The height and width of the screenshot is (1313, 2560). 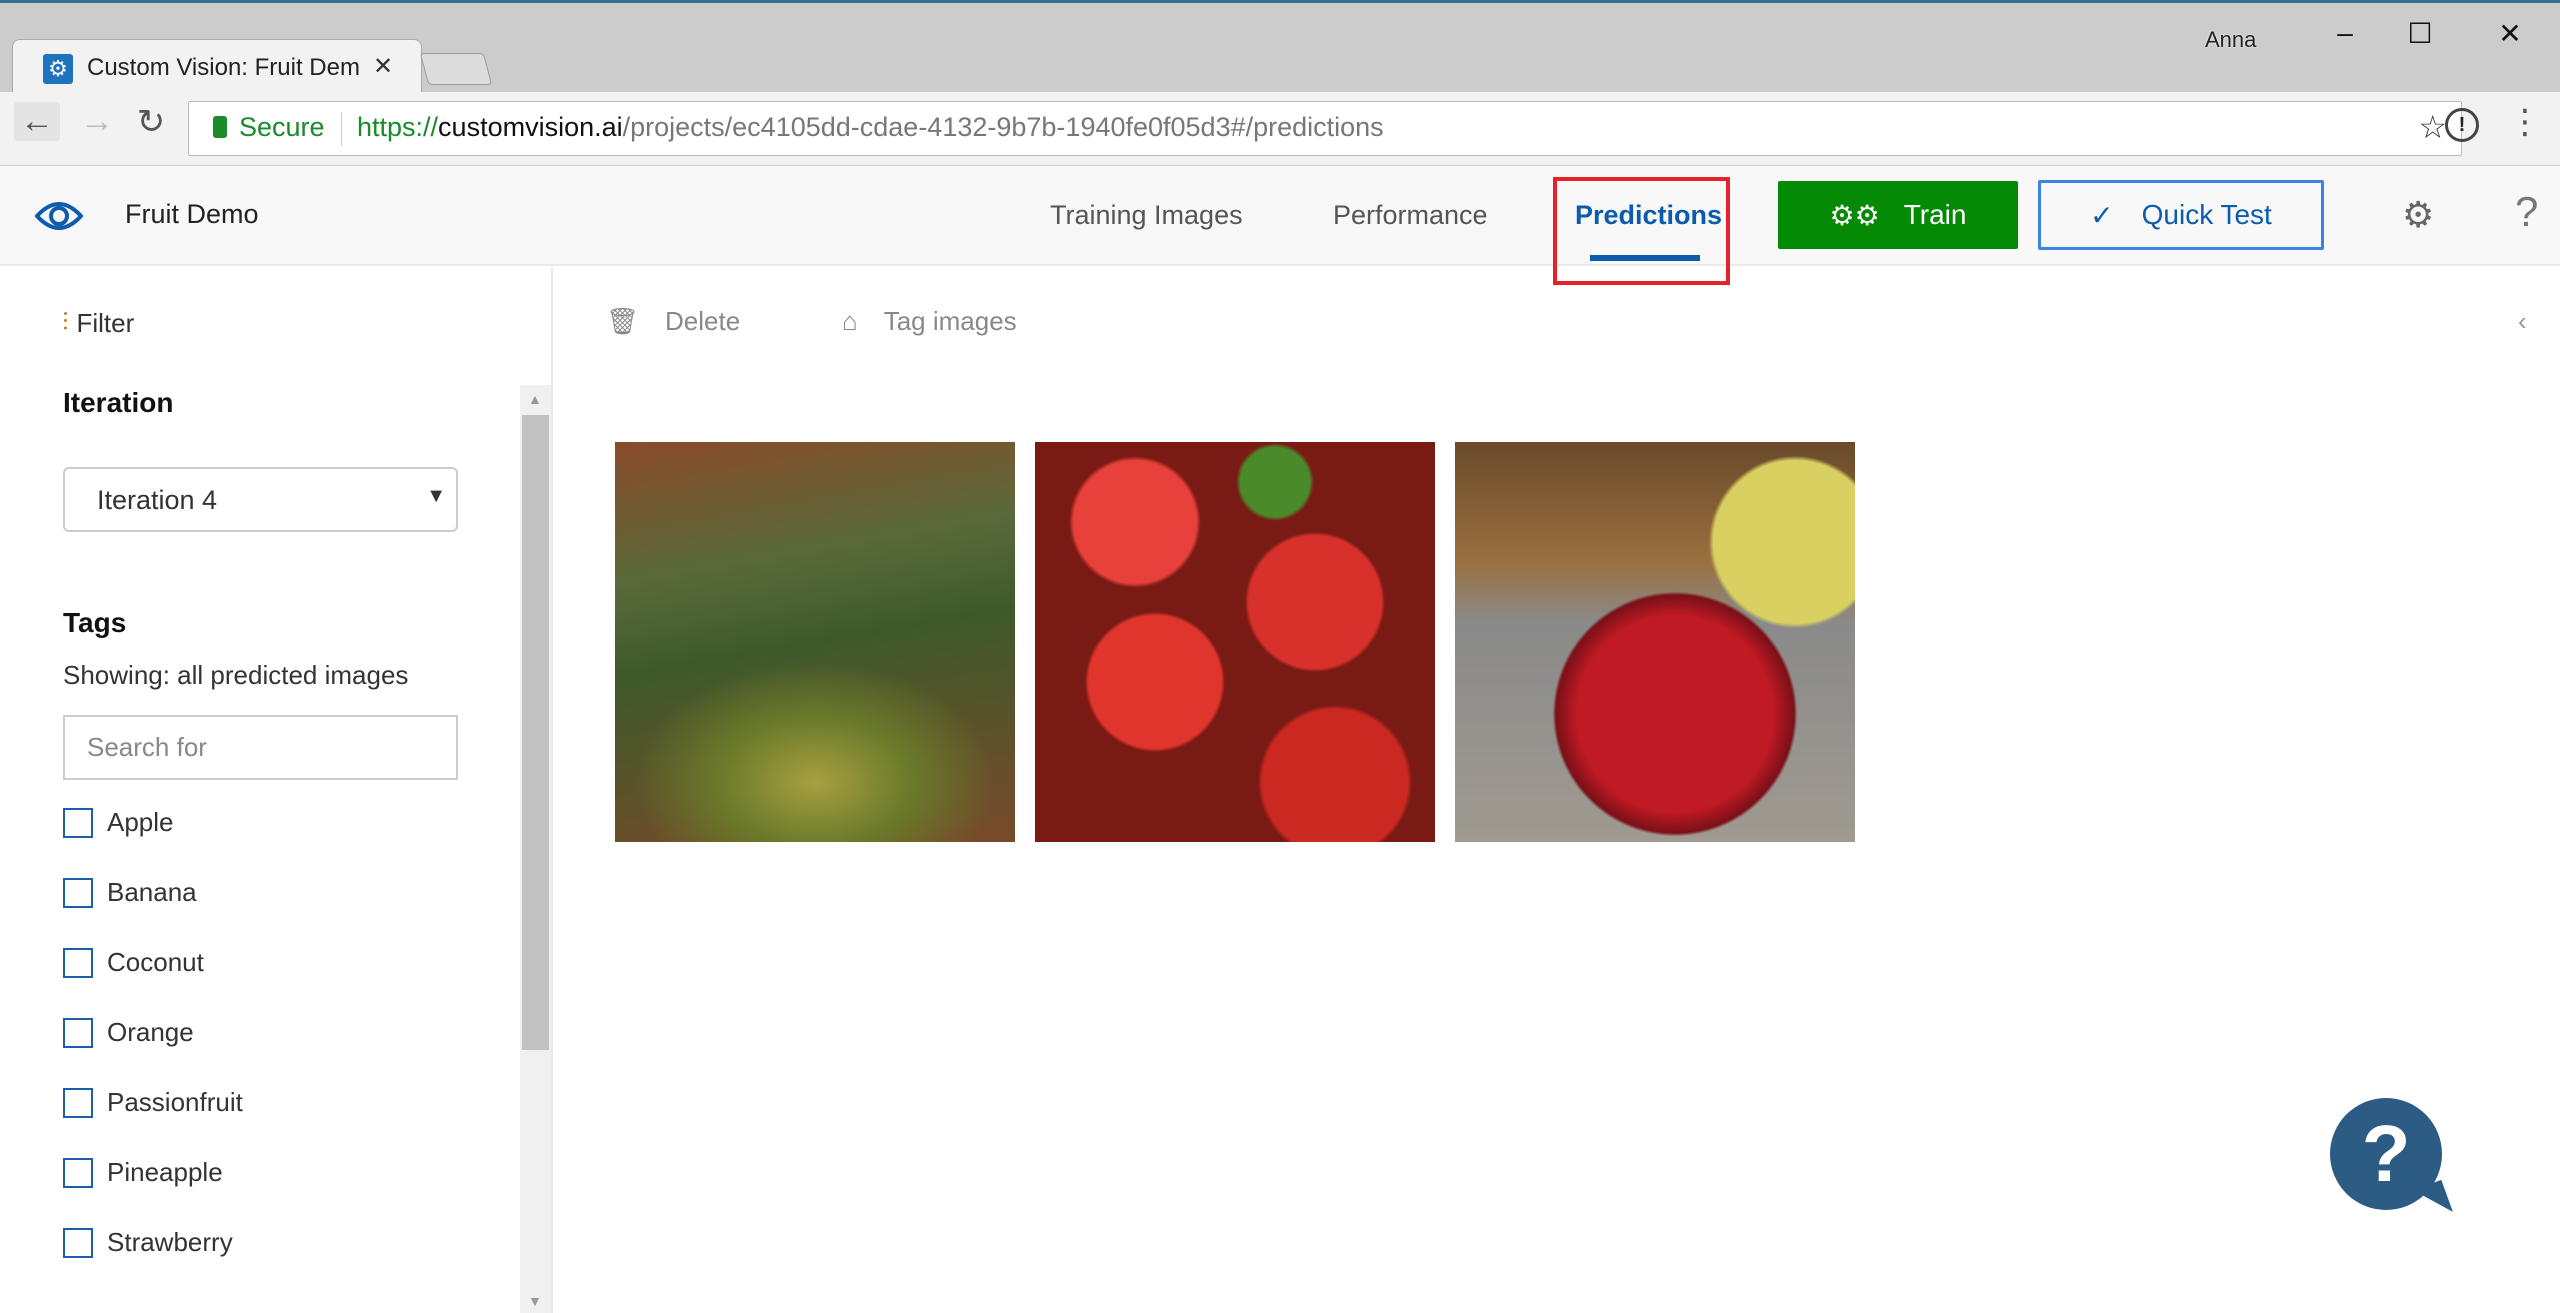 What do you see at coordinates (58, 69) in the screenshot?
I see `custom-vision-favicon-icon: ⚙` at bounding box center [58, 69].